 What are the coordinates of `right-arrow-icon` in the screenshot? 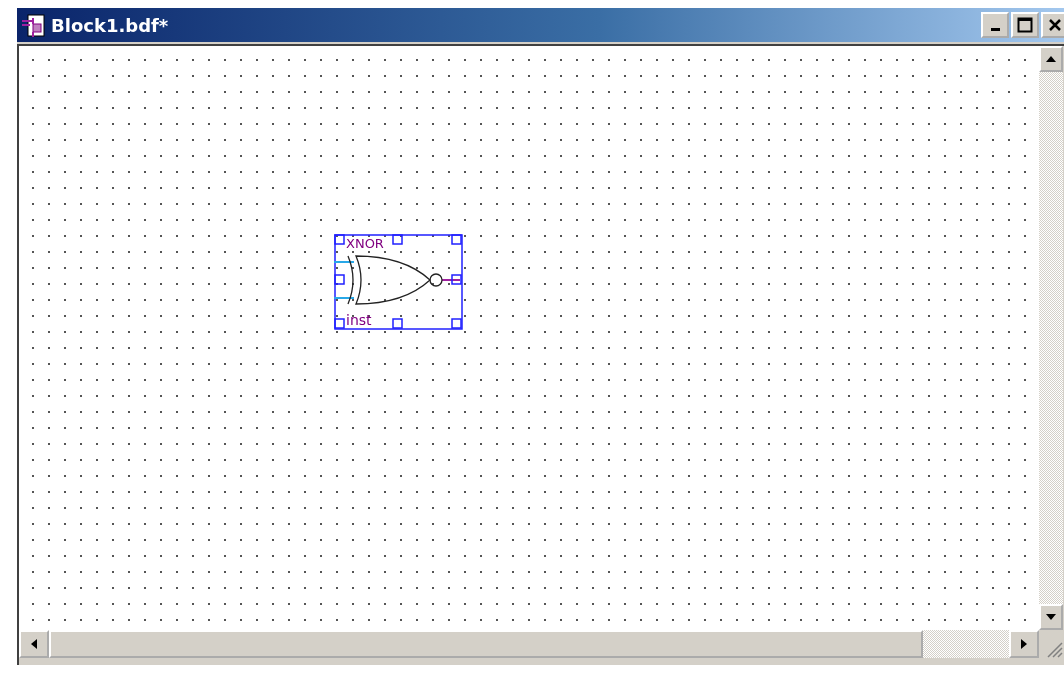 It's located at (1024, 644).